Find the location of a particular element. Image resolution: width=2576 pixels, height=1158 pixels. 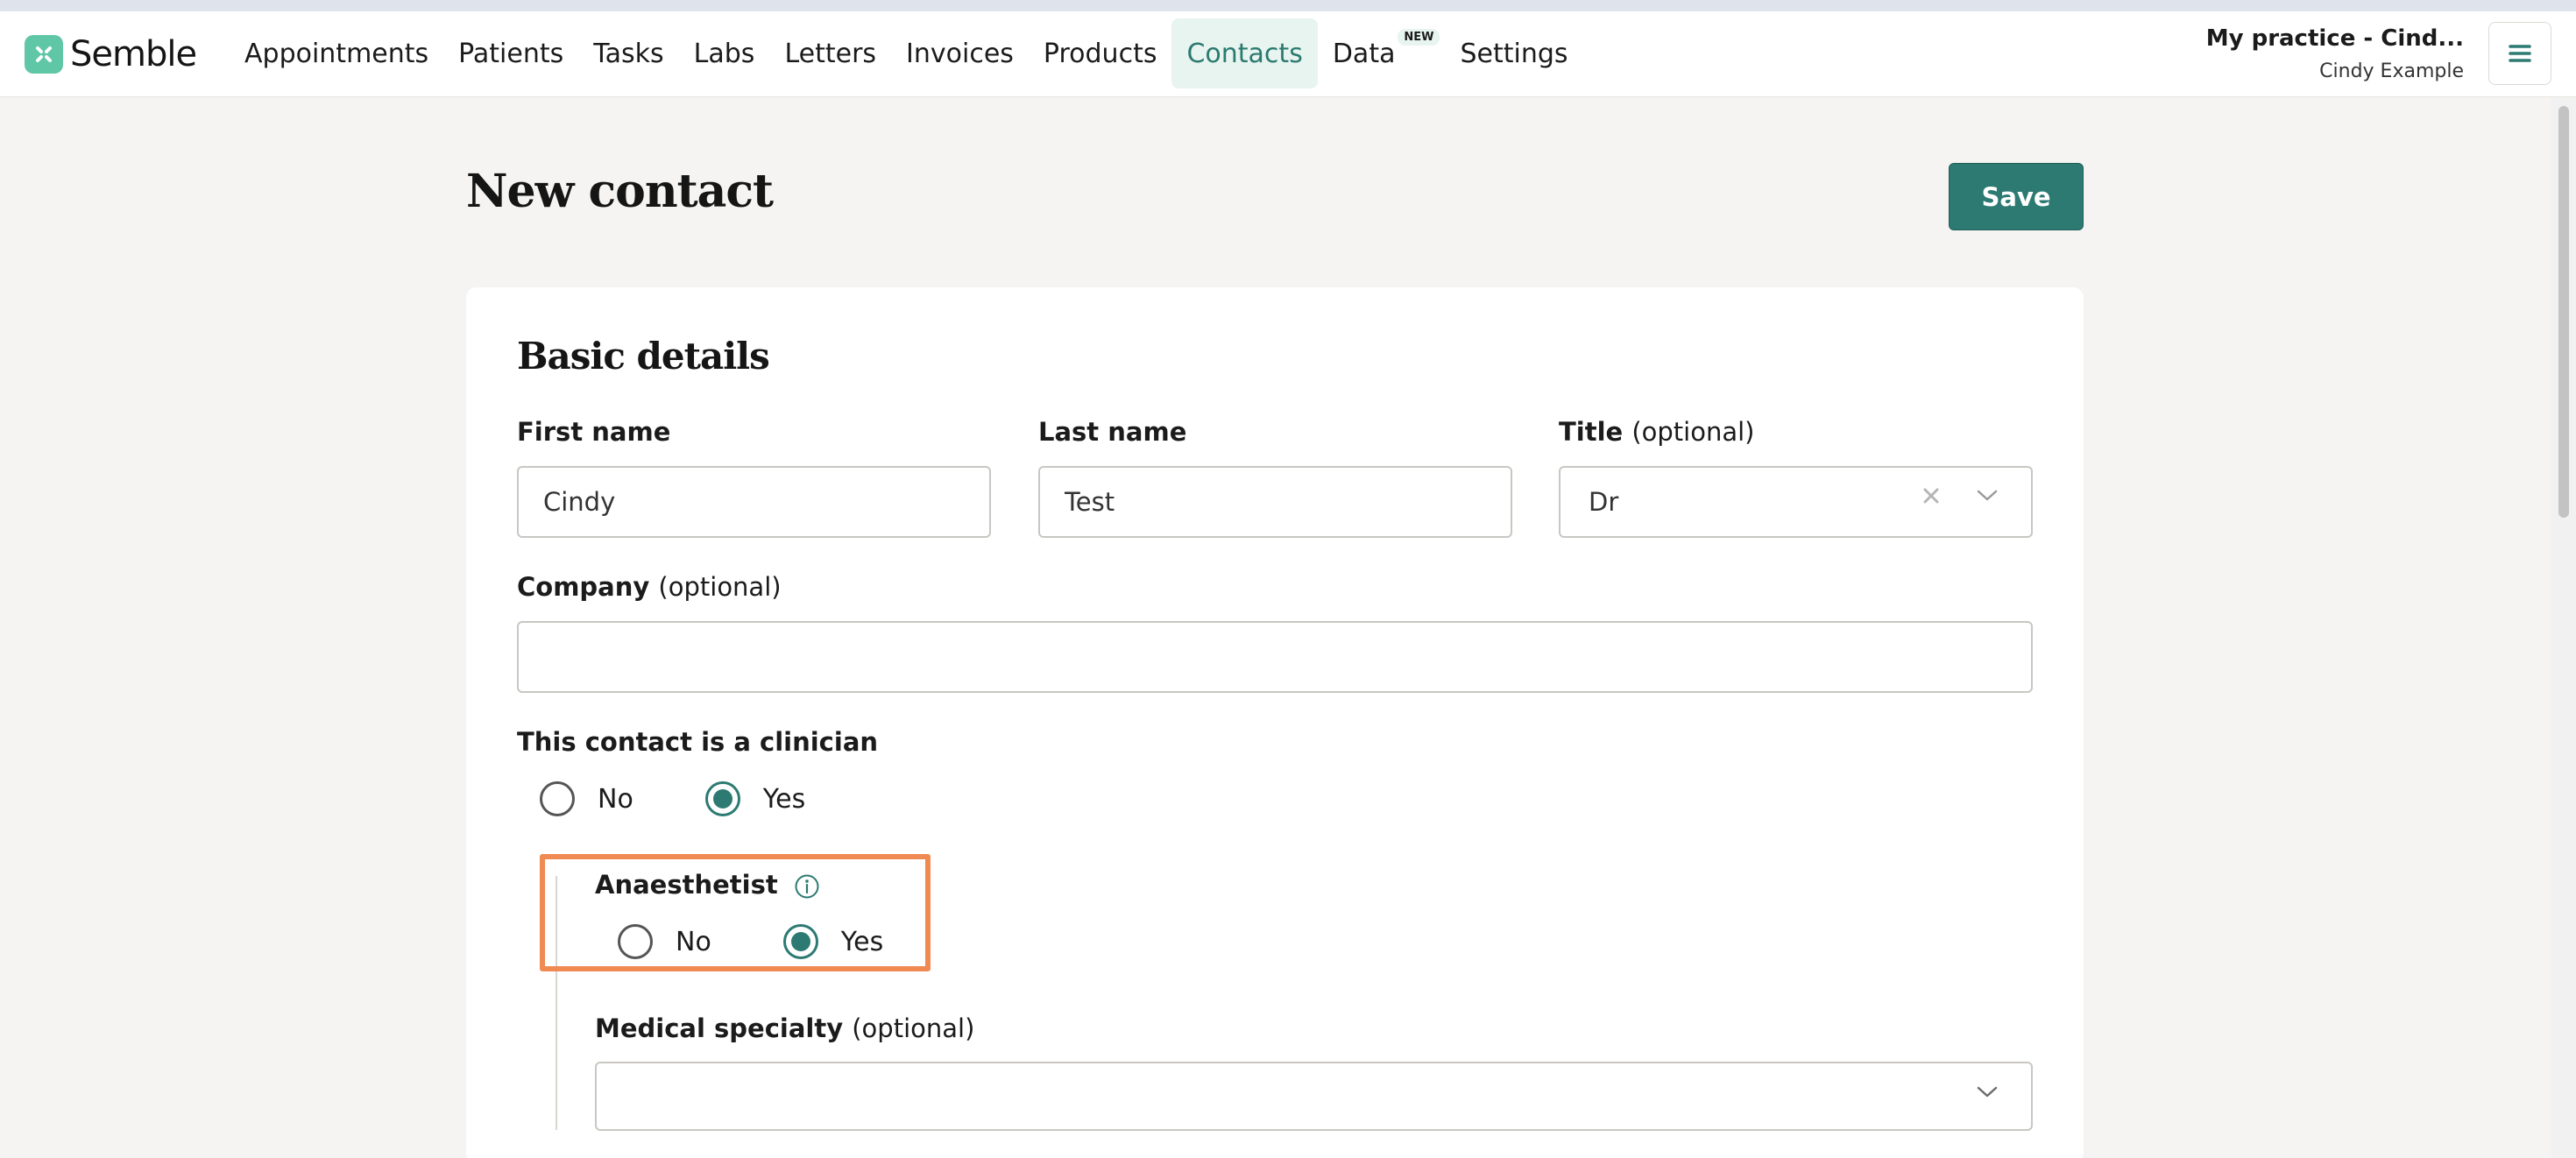

medical-specialty-controls is located at coordinates (1987, 1092).